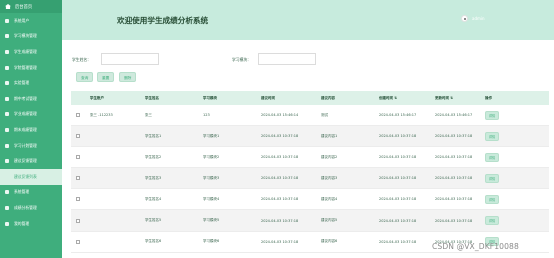  Describe the element at coordinates (31, 21) in the screenshot. I see `sidebar-item: 系统用户` at that location.